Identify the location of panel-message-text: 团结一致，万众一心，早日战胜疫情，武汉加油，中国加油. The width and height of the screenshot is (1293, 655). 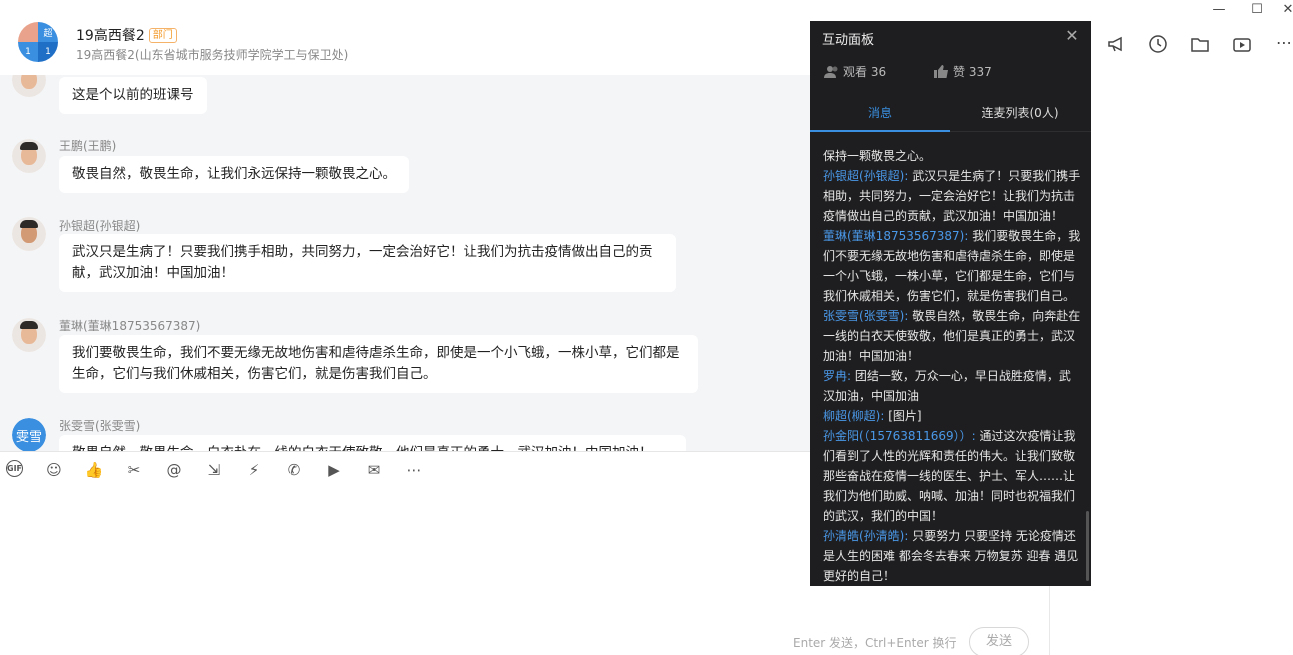
(947, 386).